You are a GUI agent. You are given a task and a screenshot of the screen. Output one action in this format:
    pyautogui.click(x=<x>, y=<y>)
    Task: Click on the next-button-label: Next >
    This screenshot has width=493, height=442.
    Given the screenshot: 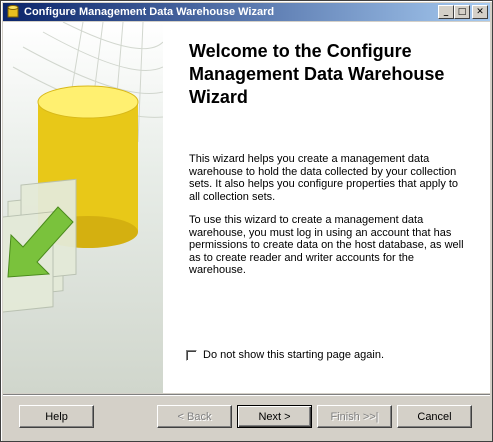 What is the action you would take?
    pyautogui.click(x=274, y=416)
    